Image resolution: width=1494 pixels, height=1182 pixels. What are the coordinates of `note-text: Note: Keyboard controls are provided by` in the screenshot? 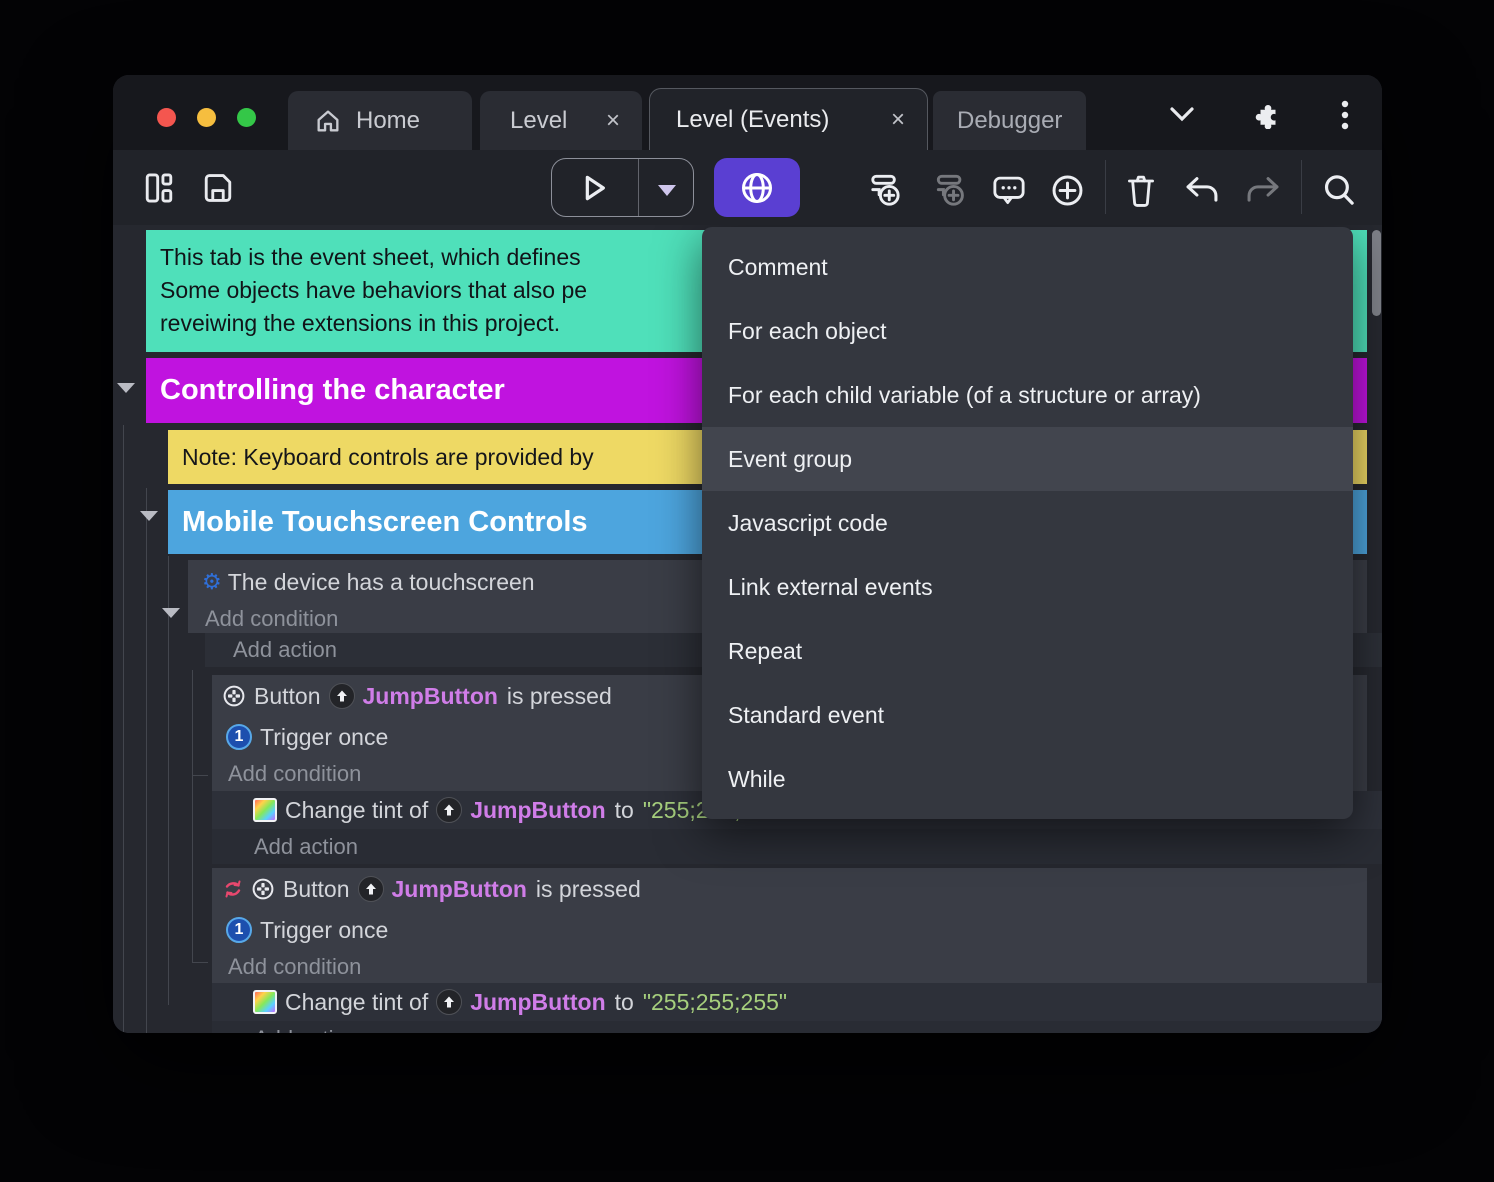 It's located at (388, 456).